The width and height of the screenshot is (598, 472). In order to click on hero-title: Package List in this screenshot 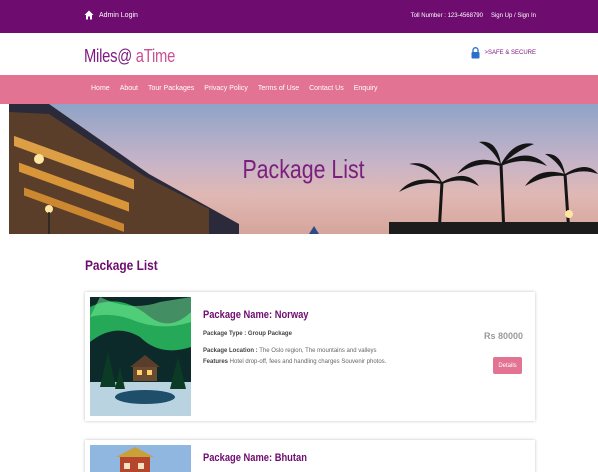, I will do `click(303, 169)`.